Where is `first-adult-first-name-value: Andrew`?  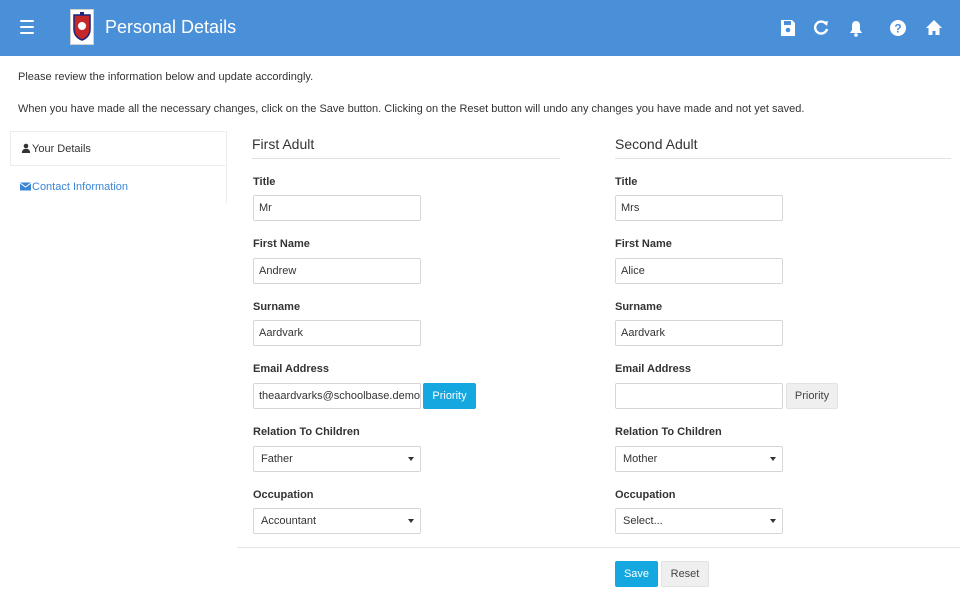
first-adult-first-name-value: Andrew is located at coordinates (278, 271).